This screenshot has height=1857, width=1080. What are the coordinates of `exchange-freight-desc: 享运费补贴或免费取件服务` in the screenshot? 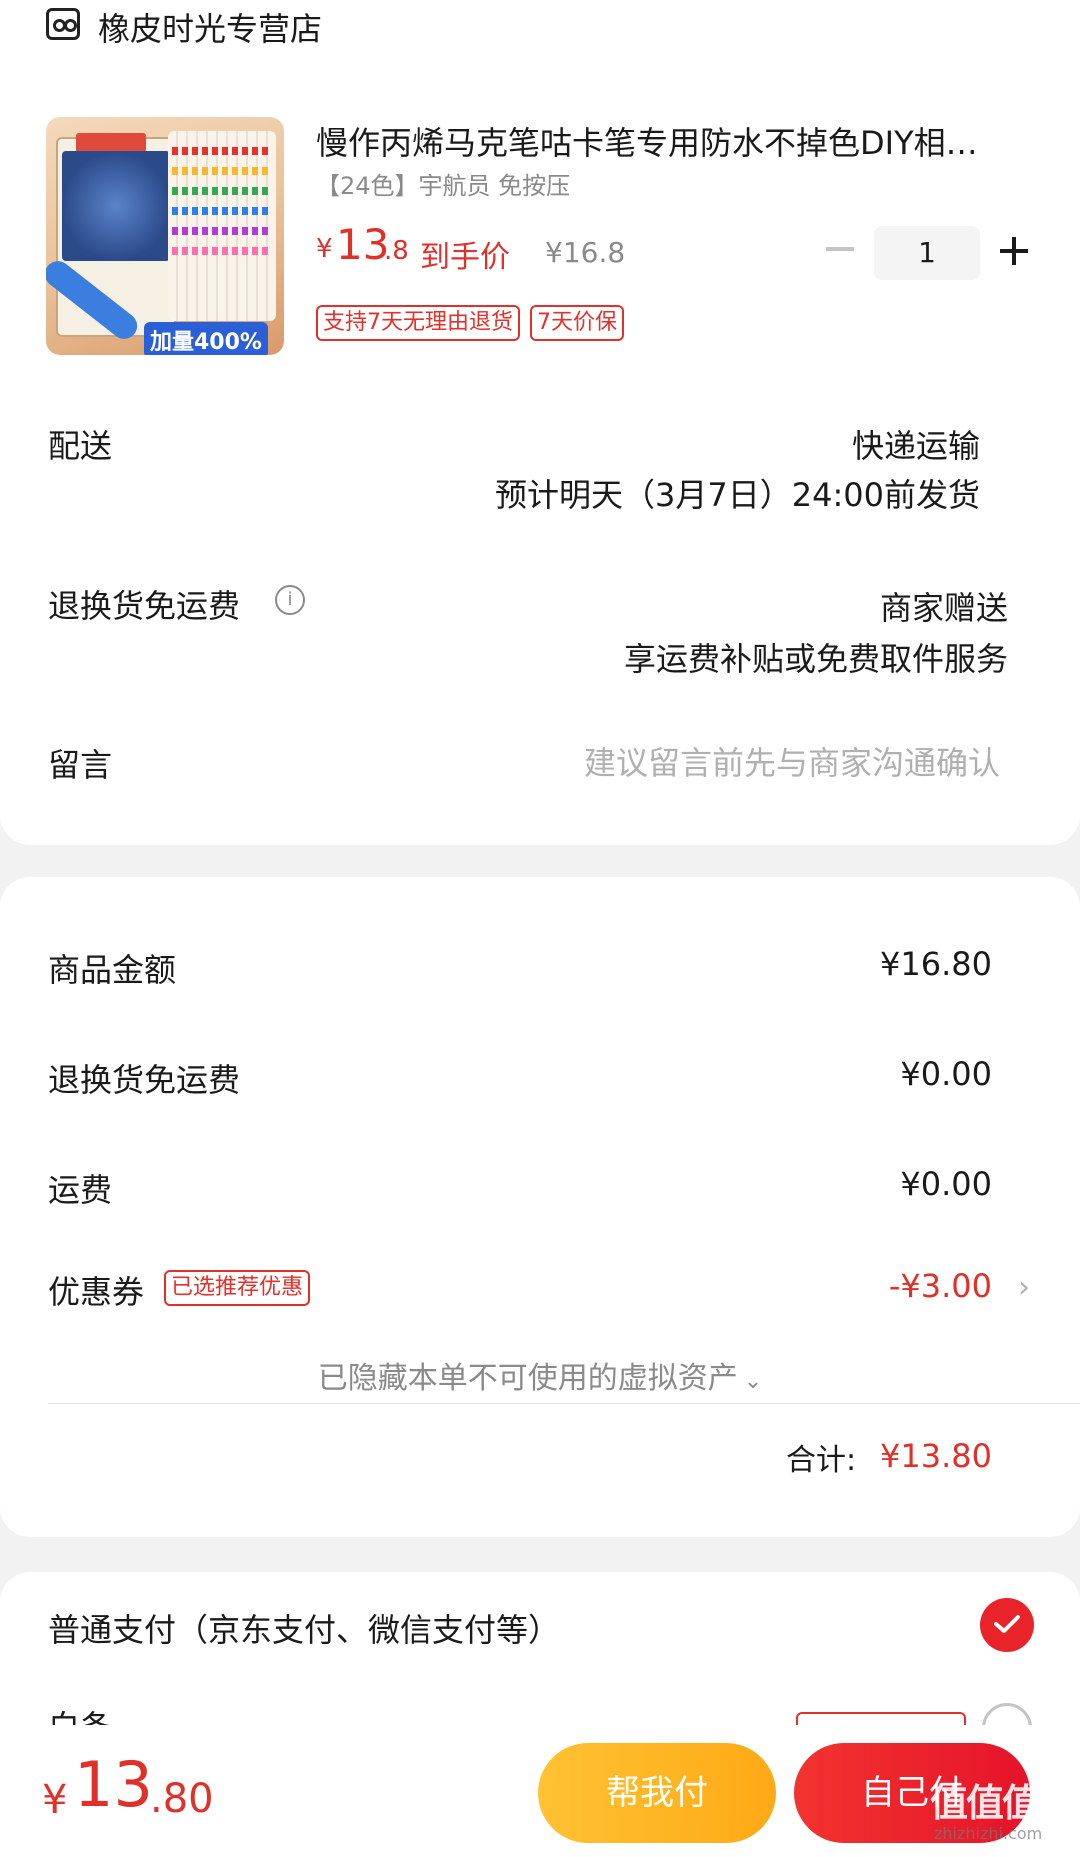 It's located at (815, 659).